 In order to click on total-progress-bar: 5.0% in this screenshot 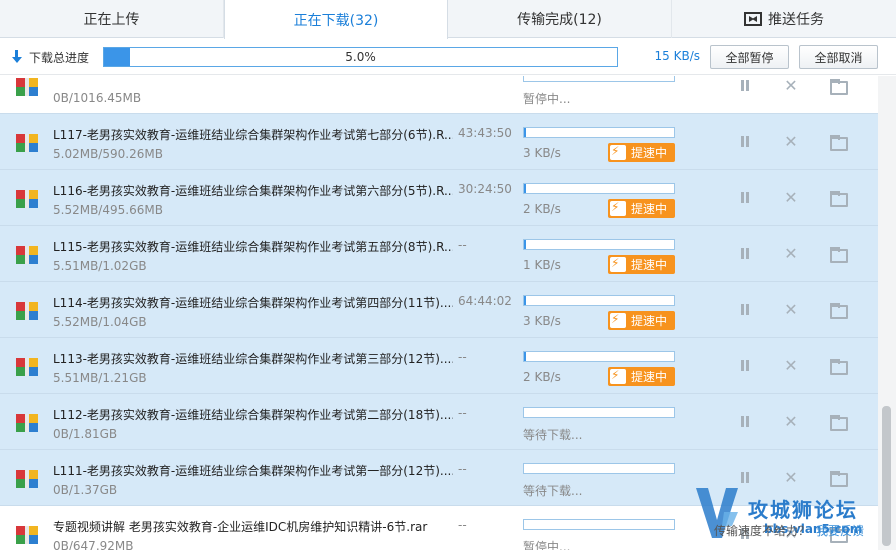, I will do `click(360, 57)`.